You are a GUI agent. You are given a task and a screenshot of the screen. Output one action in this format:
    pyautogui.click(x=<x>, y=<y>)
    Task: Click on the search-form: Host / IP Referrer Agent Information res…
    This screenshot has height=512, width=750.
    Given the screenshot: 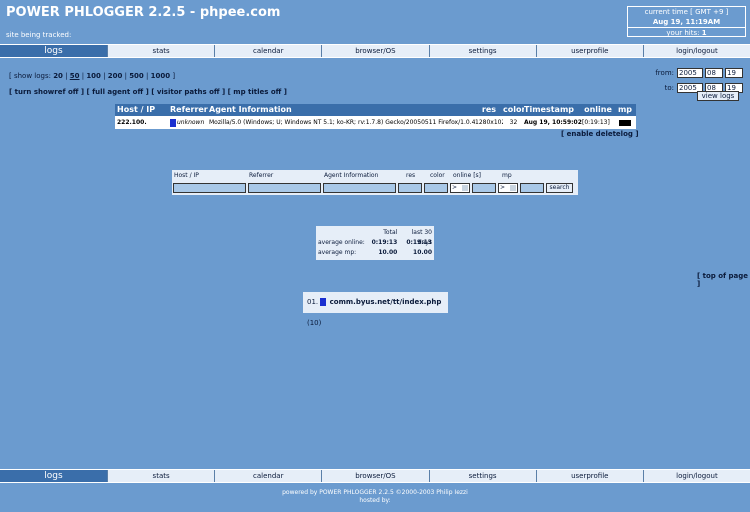 What is the action you would take?
    pyautogui.click(x=375, y=182)
    